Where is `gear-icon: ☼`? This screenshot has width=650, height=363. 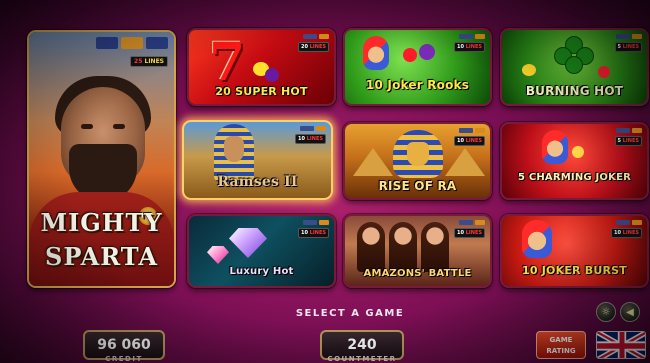 gear-icon: ☼ is located at coordinates (606, 312).